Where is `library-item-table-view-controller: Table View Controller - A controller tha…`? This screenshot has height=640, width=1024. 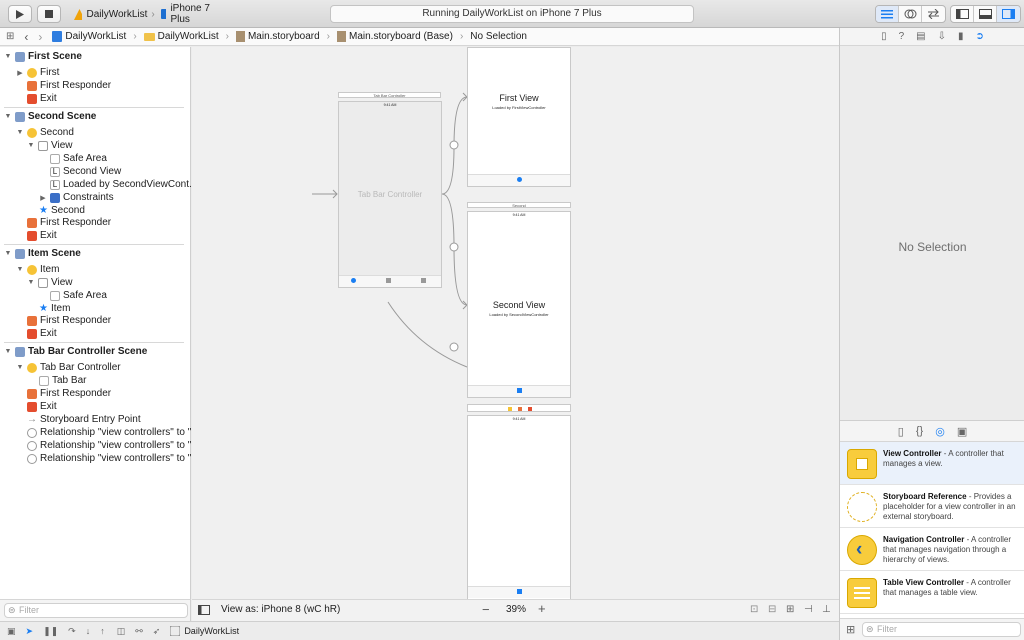 library-item-table-view-controller: Table View Controller - A controller tha… is located at coordinates (932, 592).